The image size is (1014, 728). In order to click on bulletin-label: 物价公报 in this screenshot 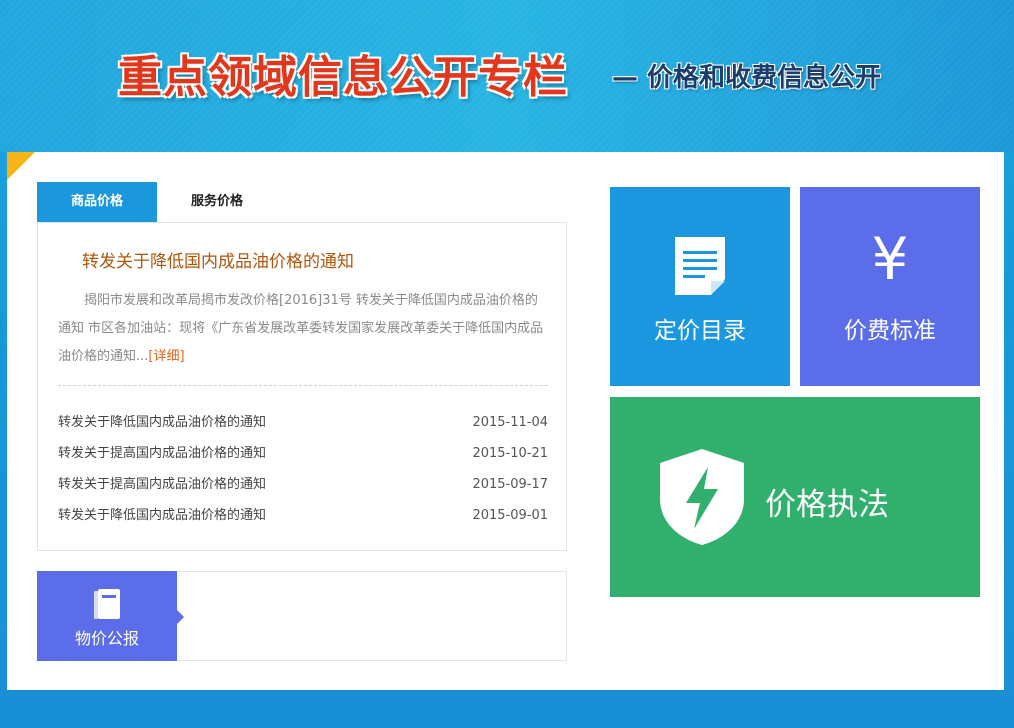, I will do `click(106, 638)`.